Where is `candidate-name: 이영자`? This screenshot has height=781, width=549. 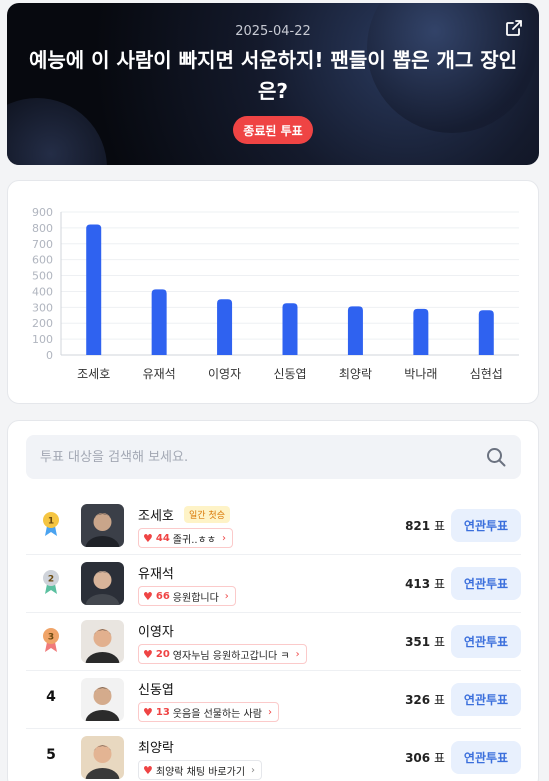
candidate-name: 이영자 is located at coordinates (156, 632).